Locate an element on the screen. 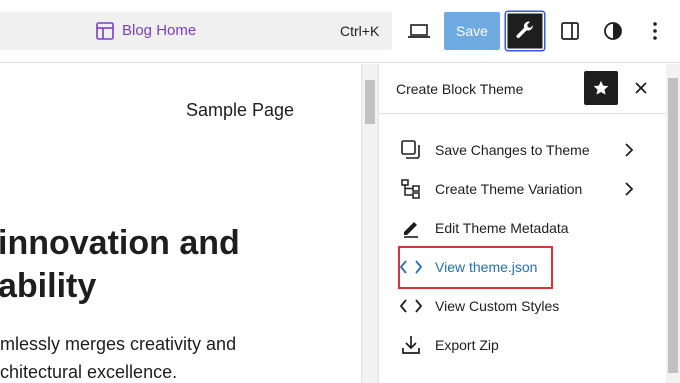 The image size is (680, 383). menu-item-create-variation: Create Theme Variation is located at coordinates (519, 189).